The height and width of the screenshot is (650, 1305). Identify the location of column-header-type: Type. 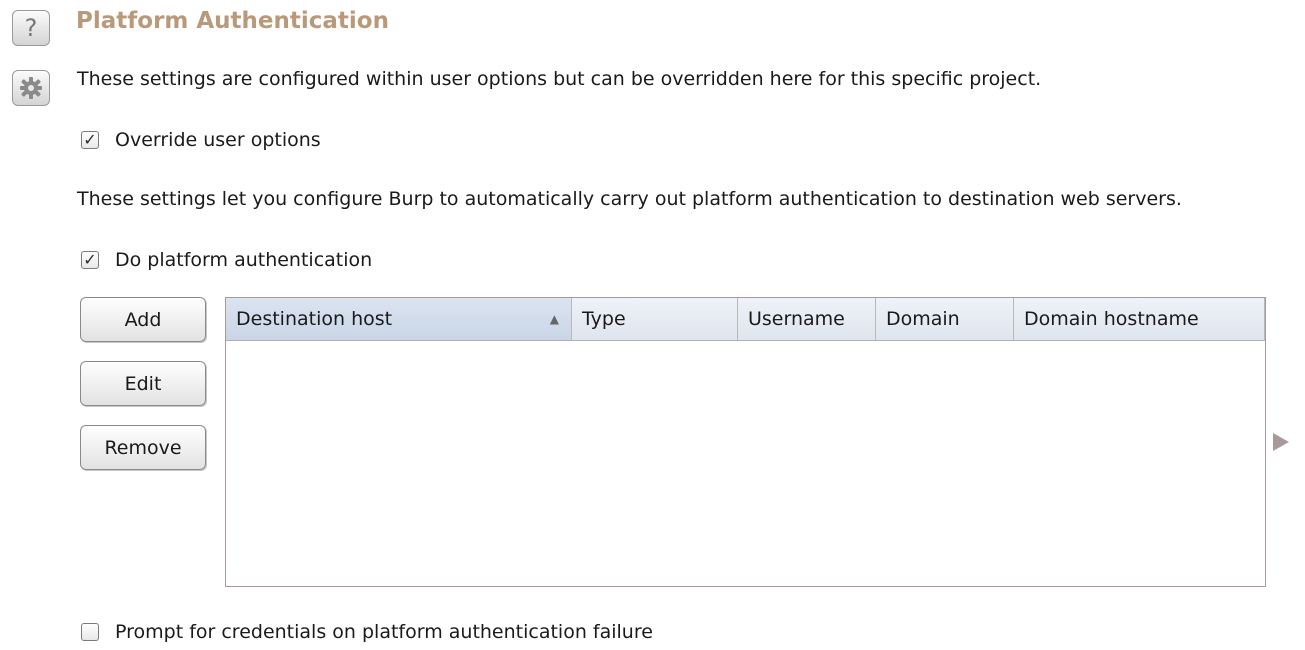
(655, 319).